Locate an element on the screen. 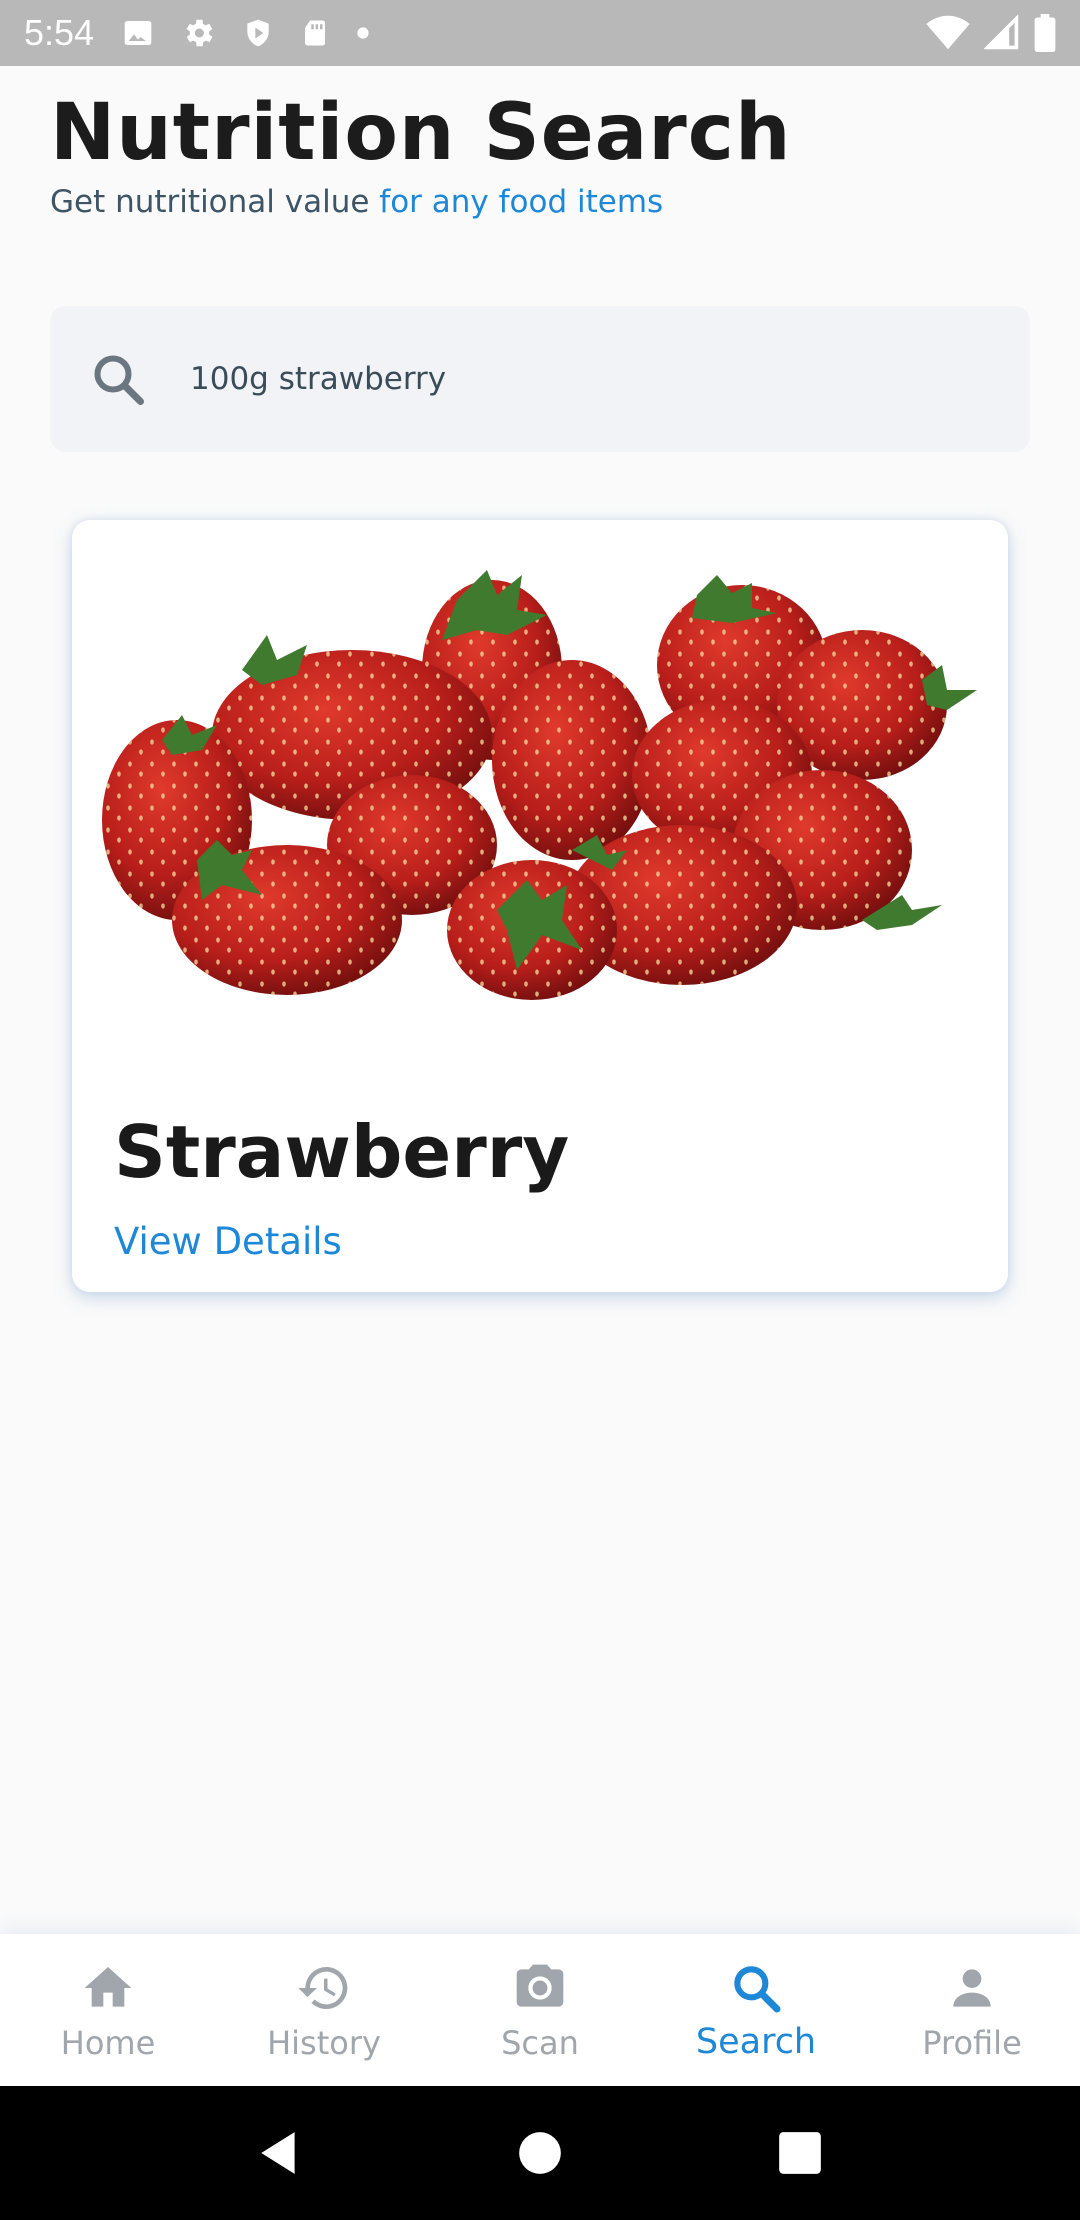 This screenshot has width=1080, height=2220. dot-icon is located at coordinates (363, 33).